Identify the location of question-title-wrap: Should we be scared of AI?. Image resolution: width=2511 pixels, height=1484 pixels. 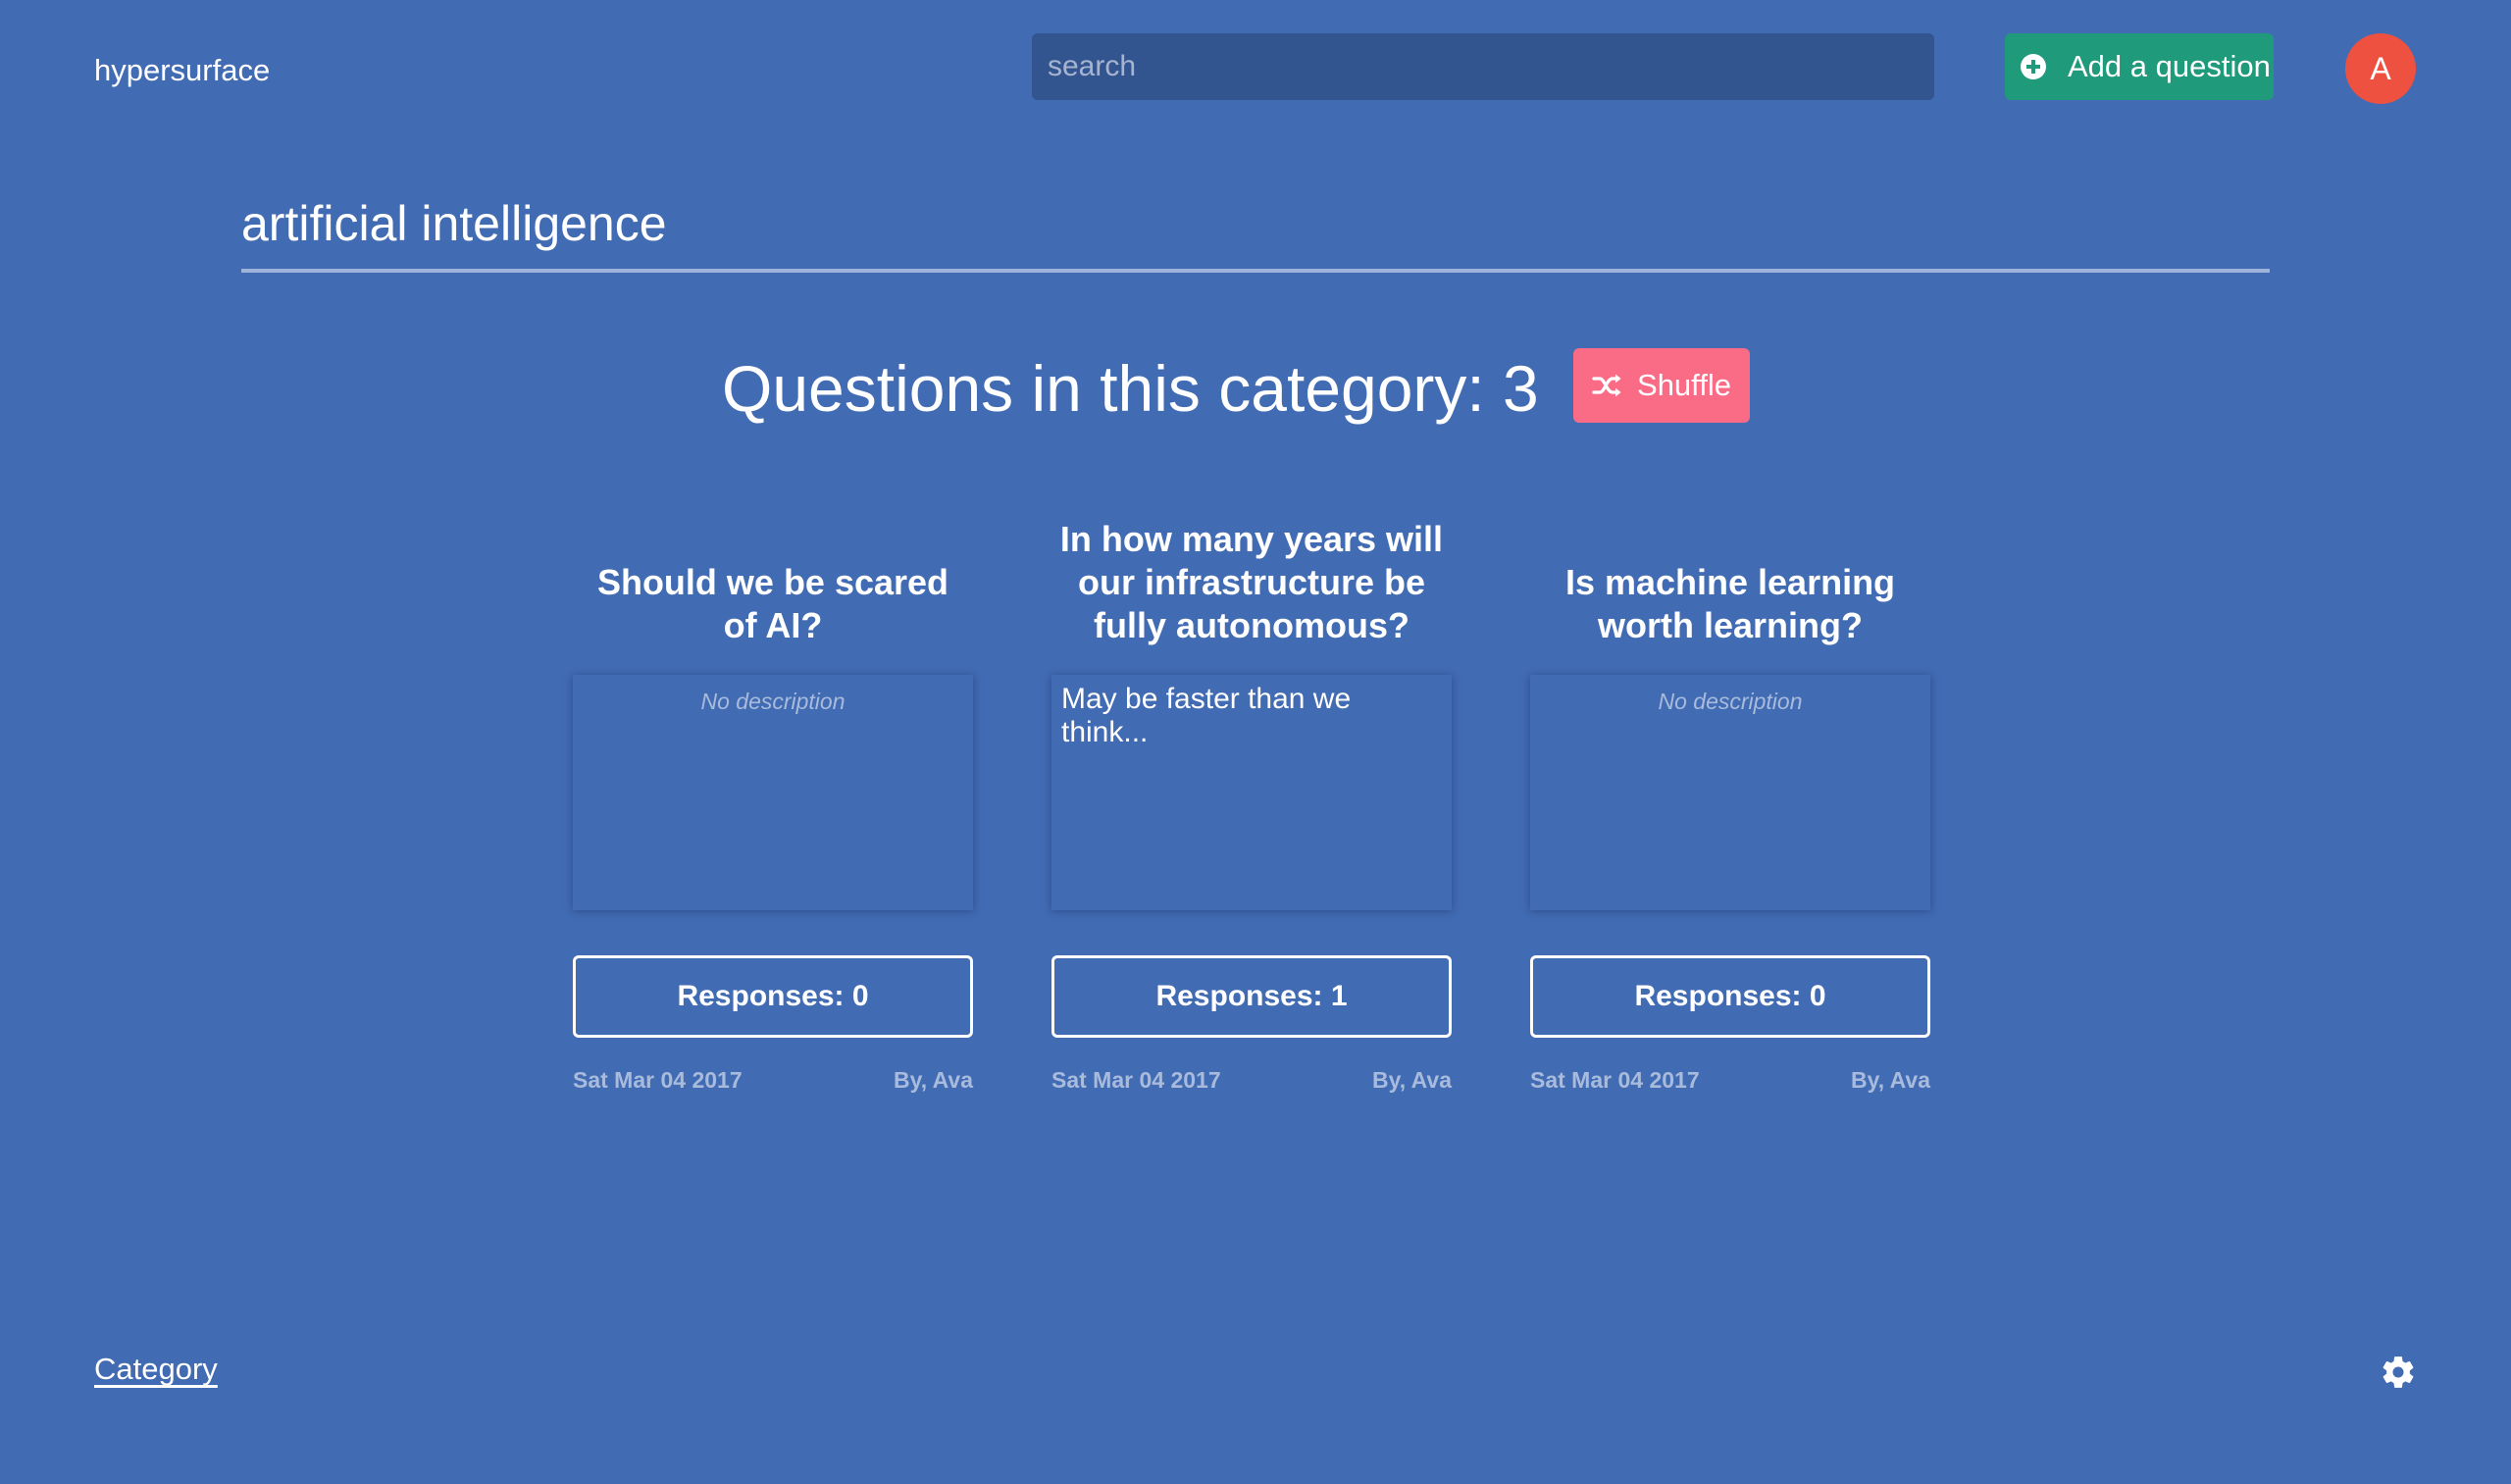
(773, 578).